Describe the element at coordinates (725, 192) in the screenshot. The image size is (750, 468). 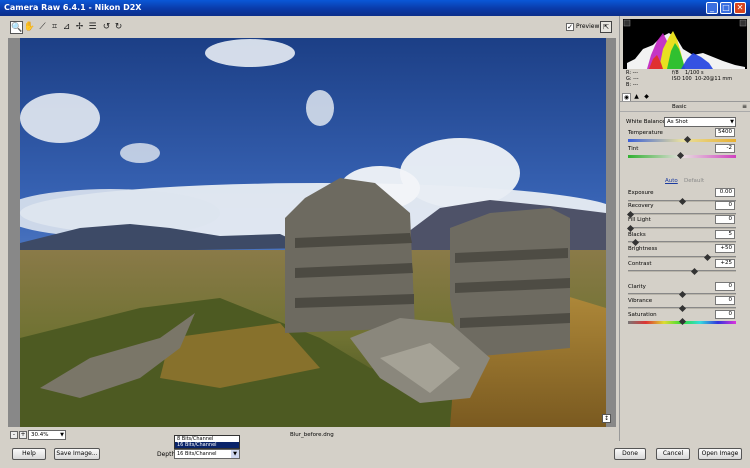
I see `exposure-field: 0.00` at that location.